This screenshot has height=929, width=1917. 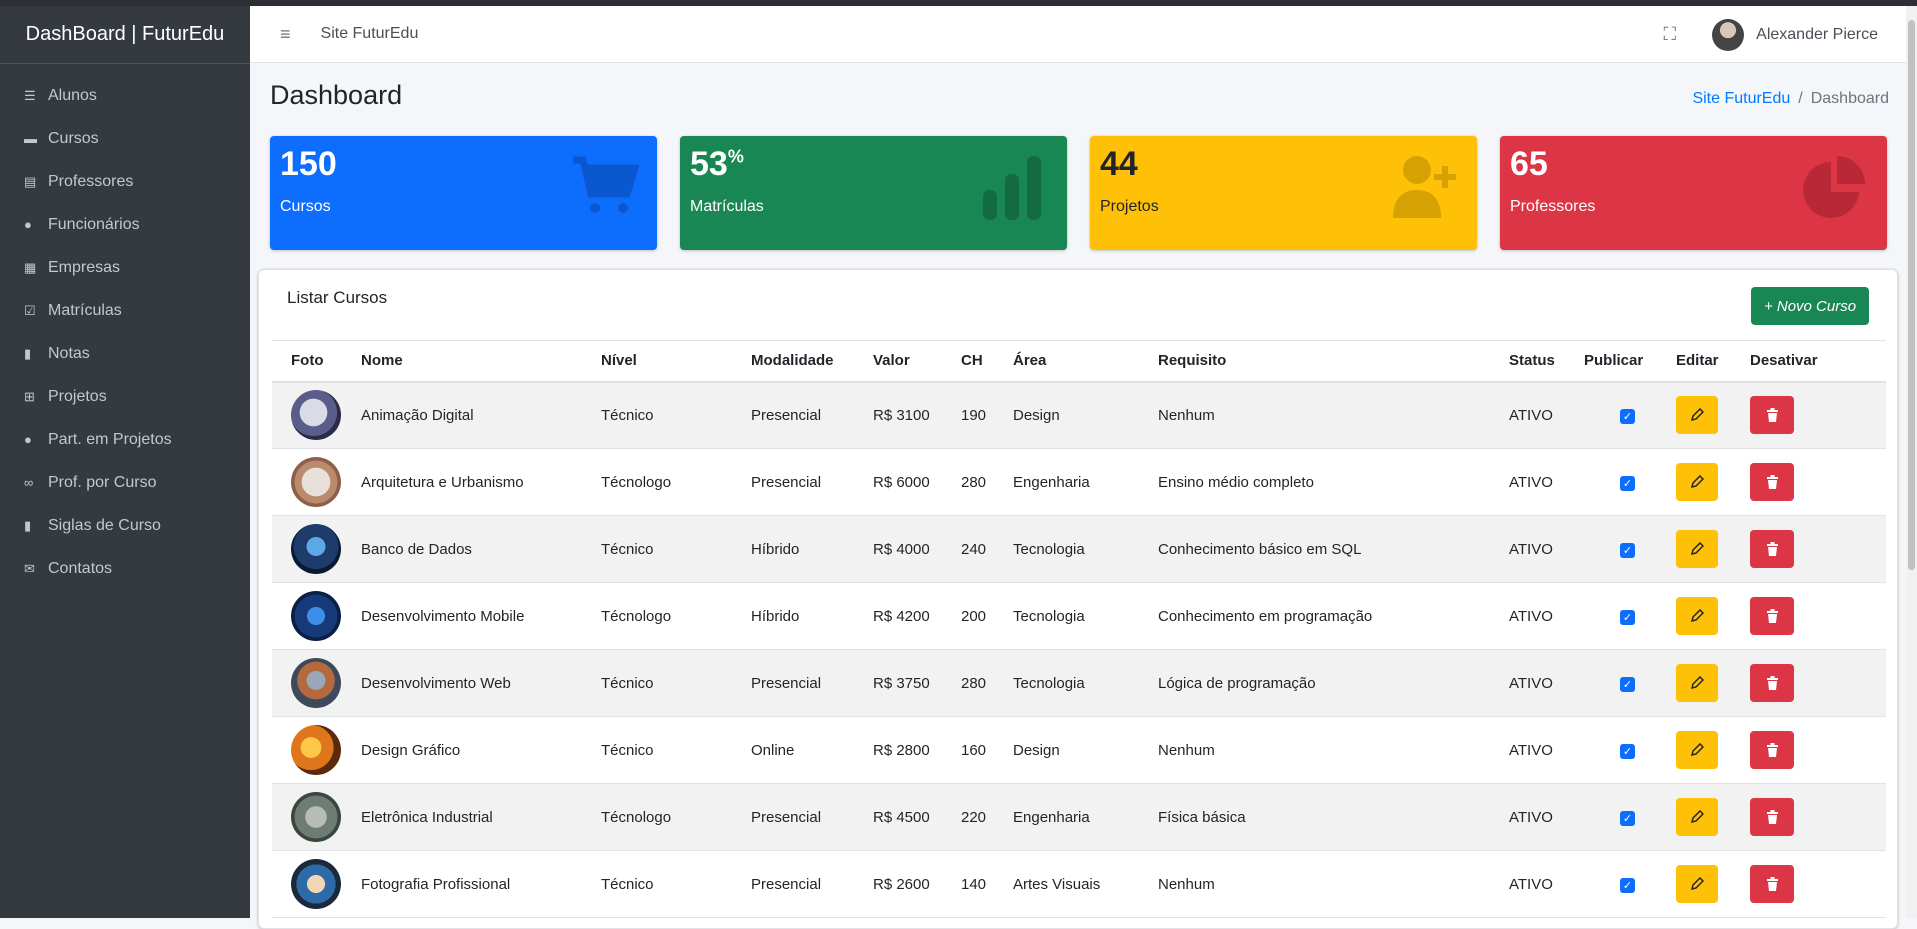 What do you see at coordinates (873, 193) in the screenshot?
I see `stat-box-matrículas: 53% Matrículas` at bounding box center [873, 193].